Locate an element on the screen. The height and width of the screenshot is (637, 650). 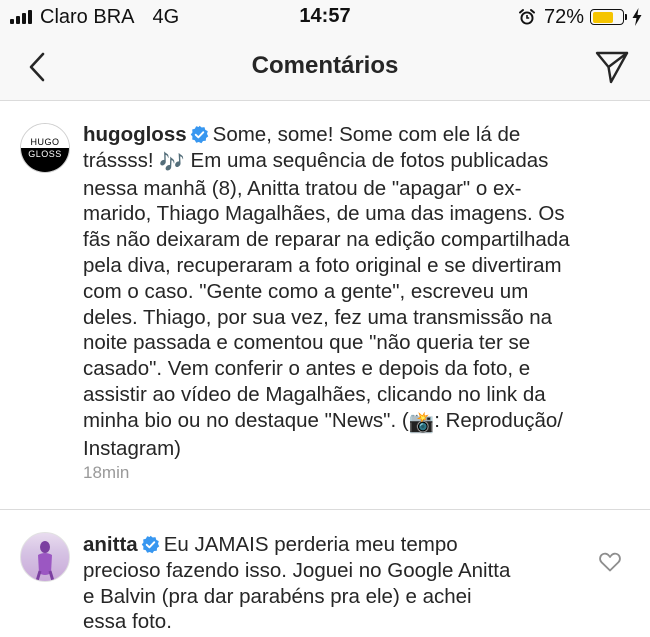
battery-icon is located at coordinates (608, 17).